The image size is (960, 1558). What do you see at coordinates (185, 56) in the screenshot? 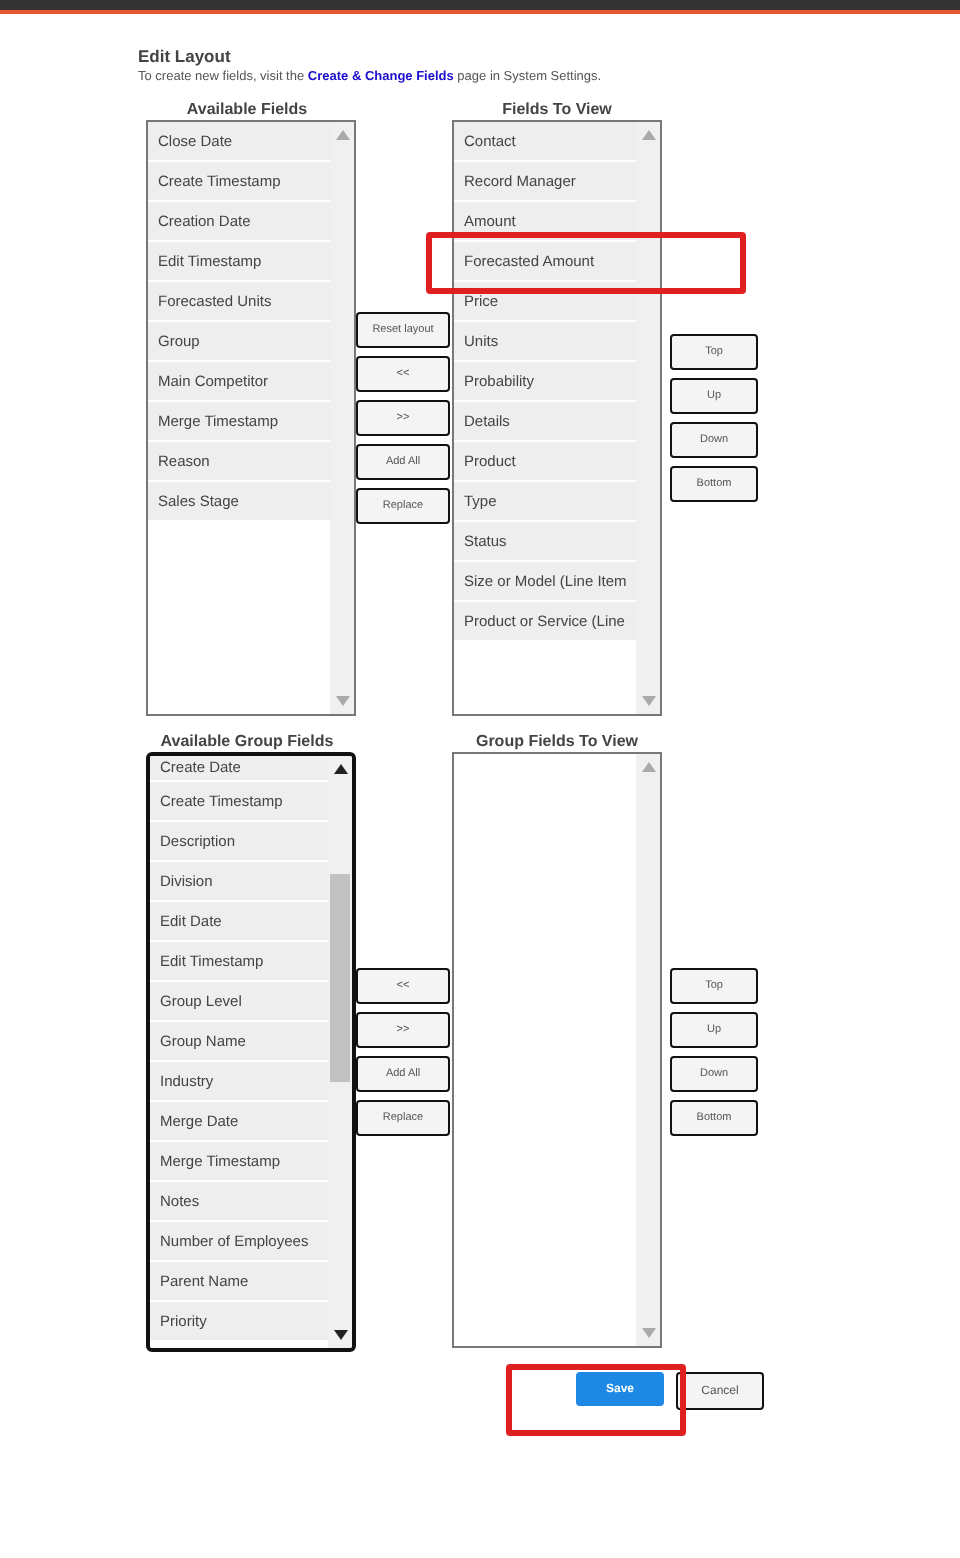
I see `page-title: Edit Layout` at bounding box center [185, 56].